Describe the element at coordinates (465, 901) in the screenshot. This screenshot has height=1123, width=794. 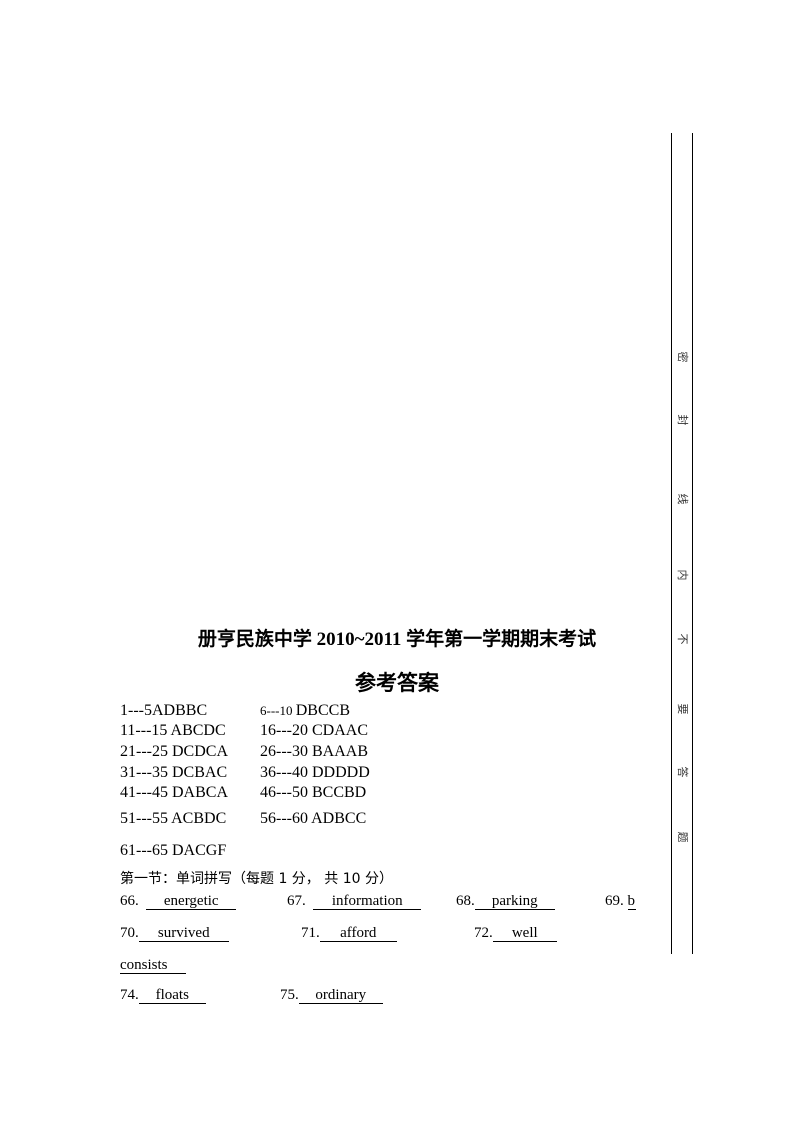
I see `item-number: 68.` at that location.